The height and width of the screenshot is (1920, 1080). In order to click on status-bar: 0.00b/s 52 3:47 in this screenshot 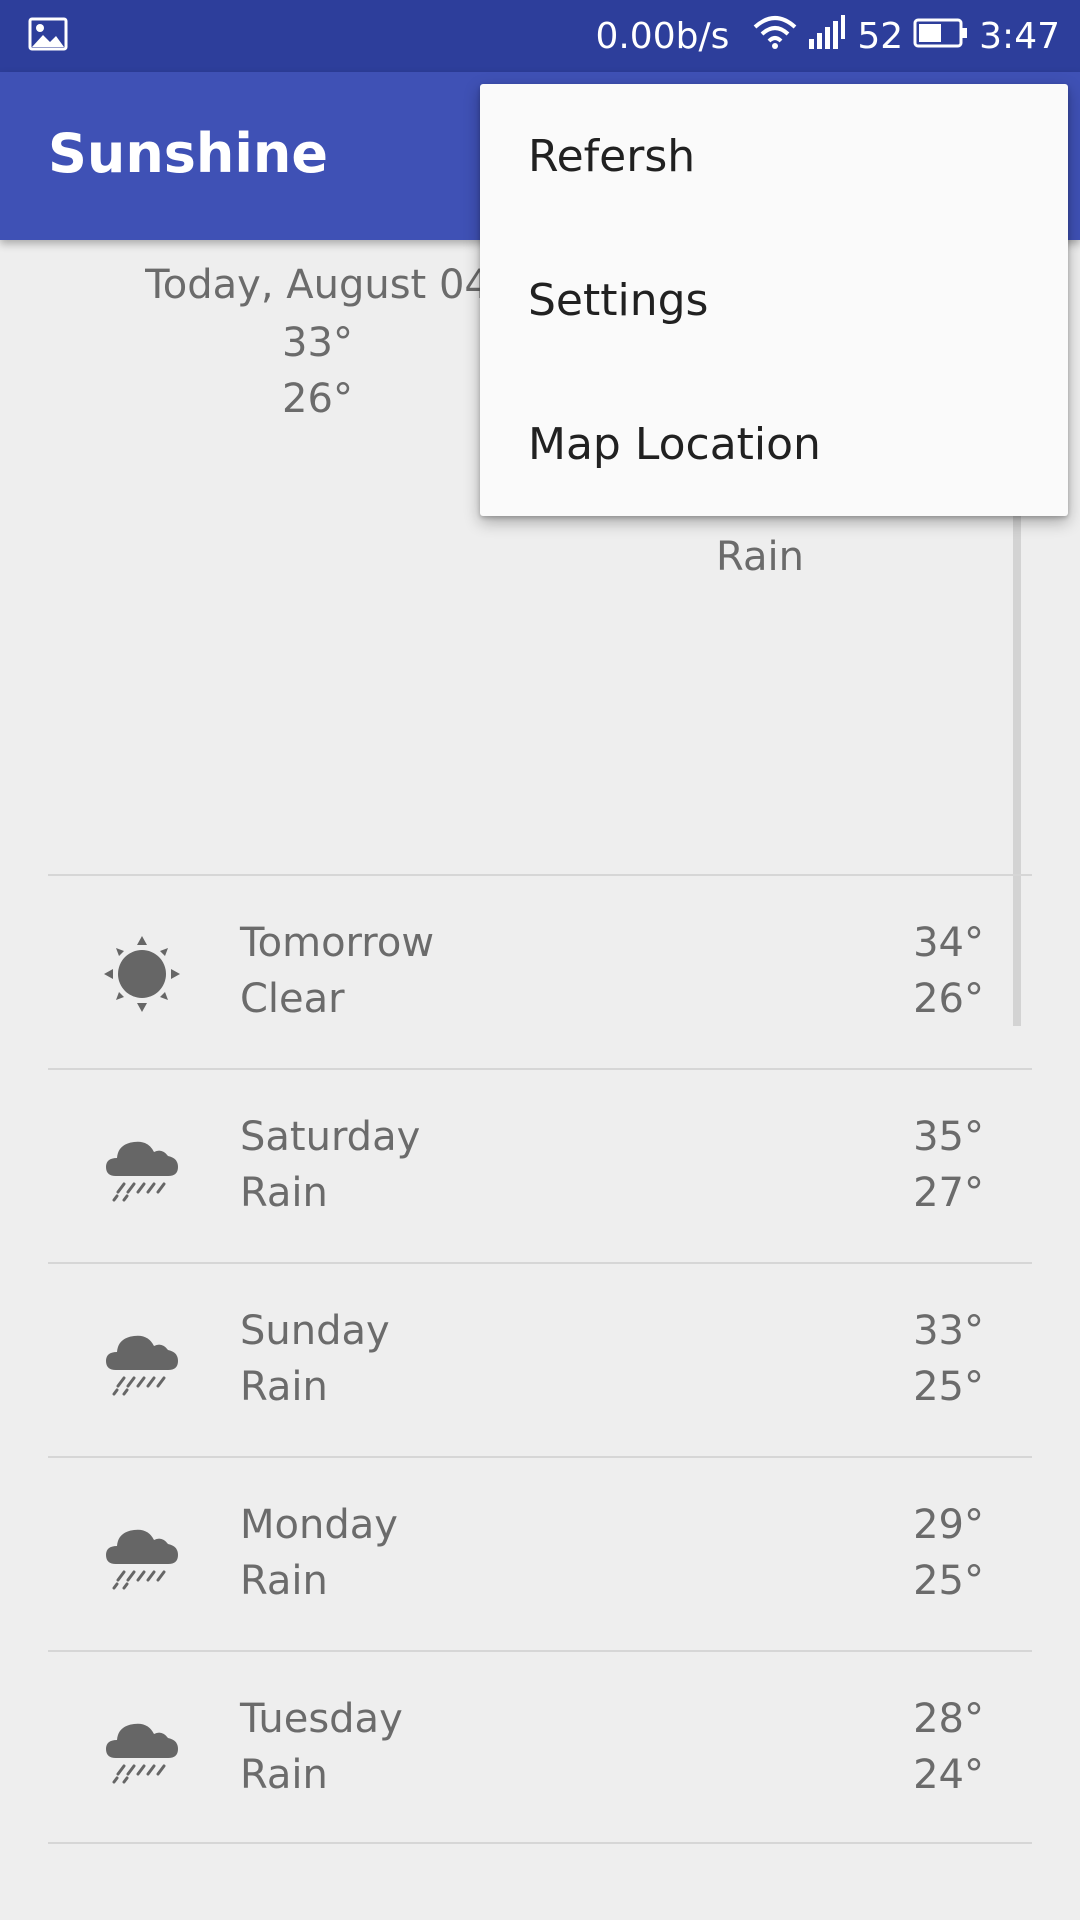, I will do `click(540, 36)`.